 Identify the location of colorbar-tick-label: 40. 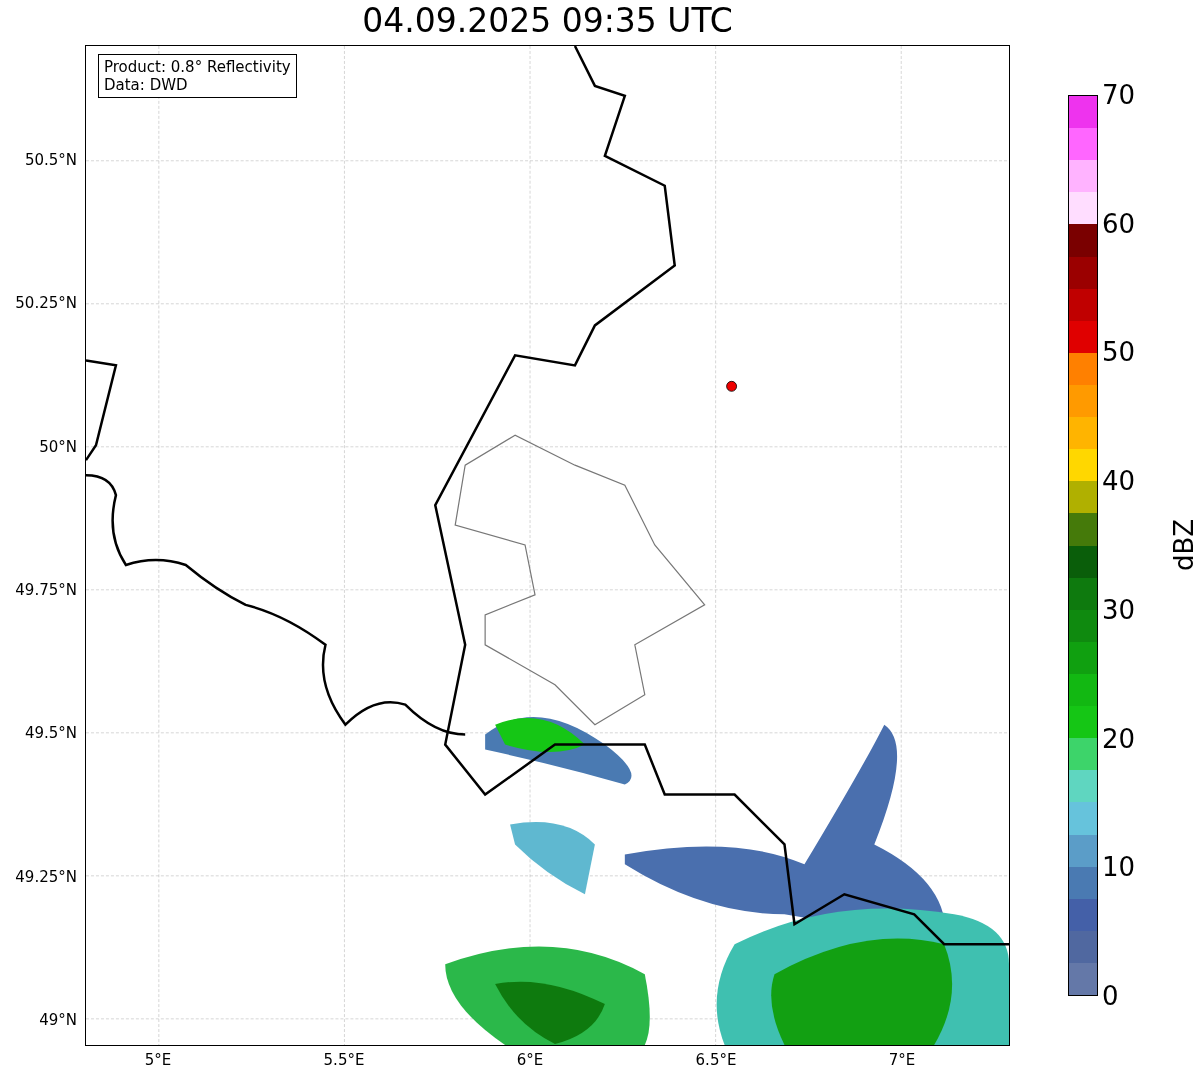
(1119, 481).